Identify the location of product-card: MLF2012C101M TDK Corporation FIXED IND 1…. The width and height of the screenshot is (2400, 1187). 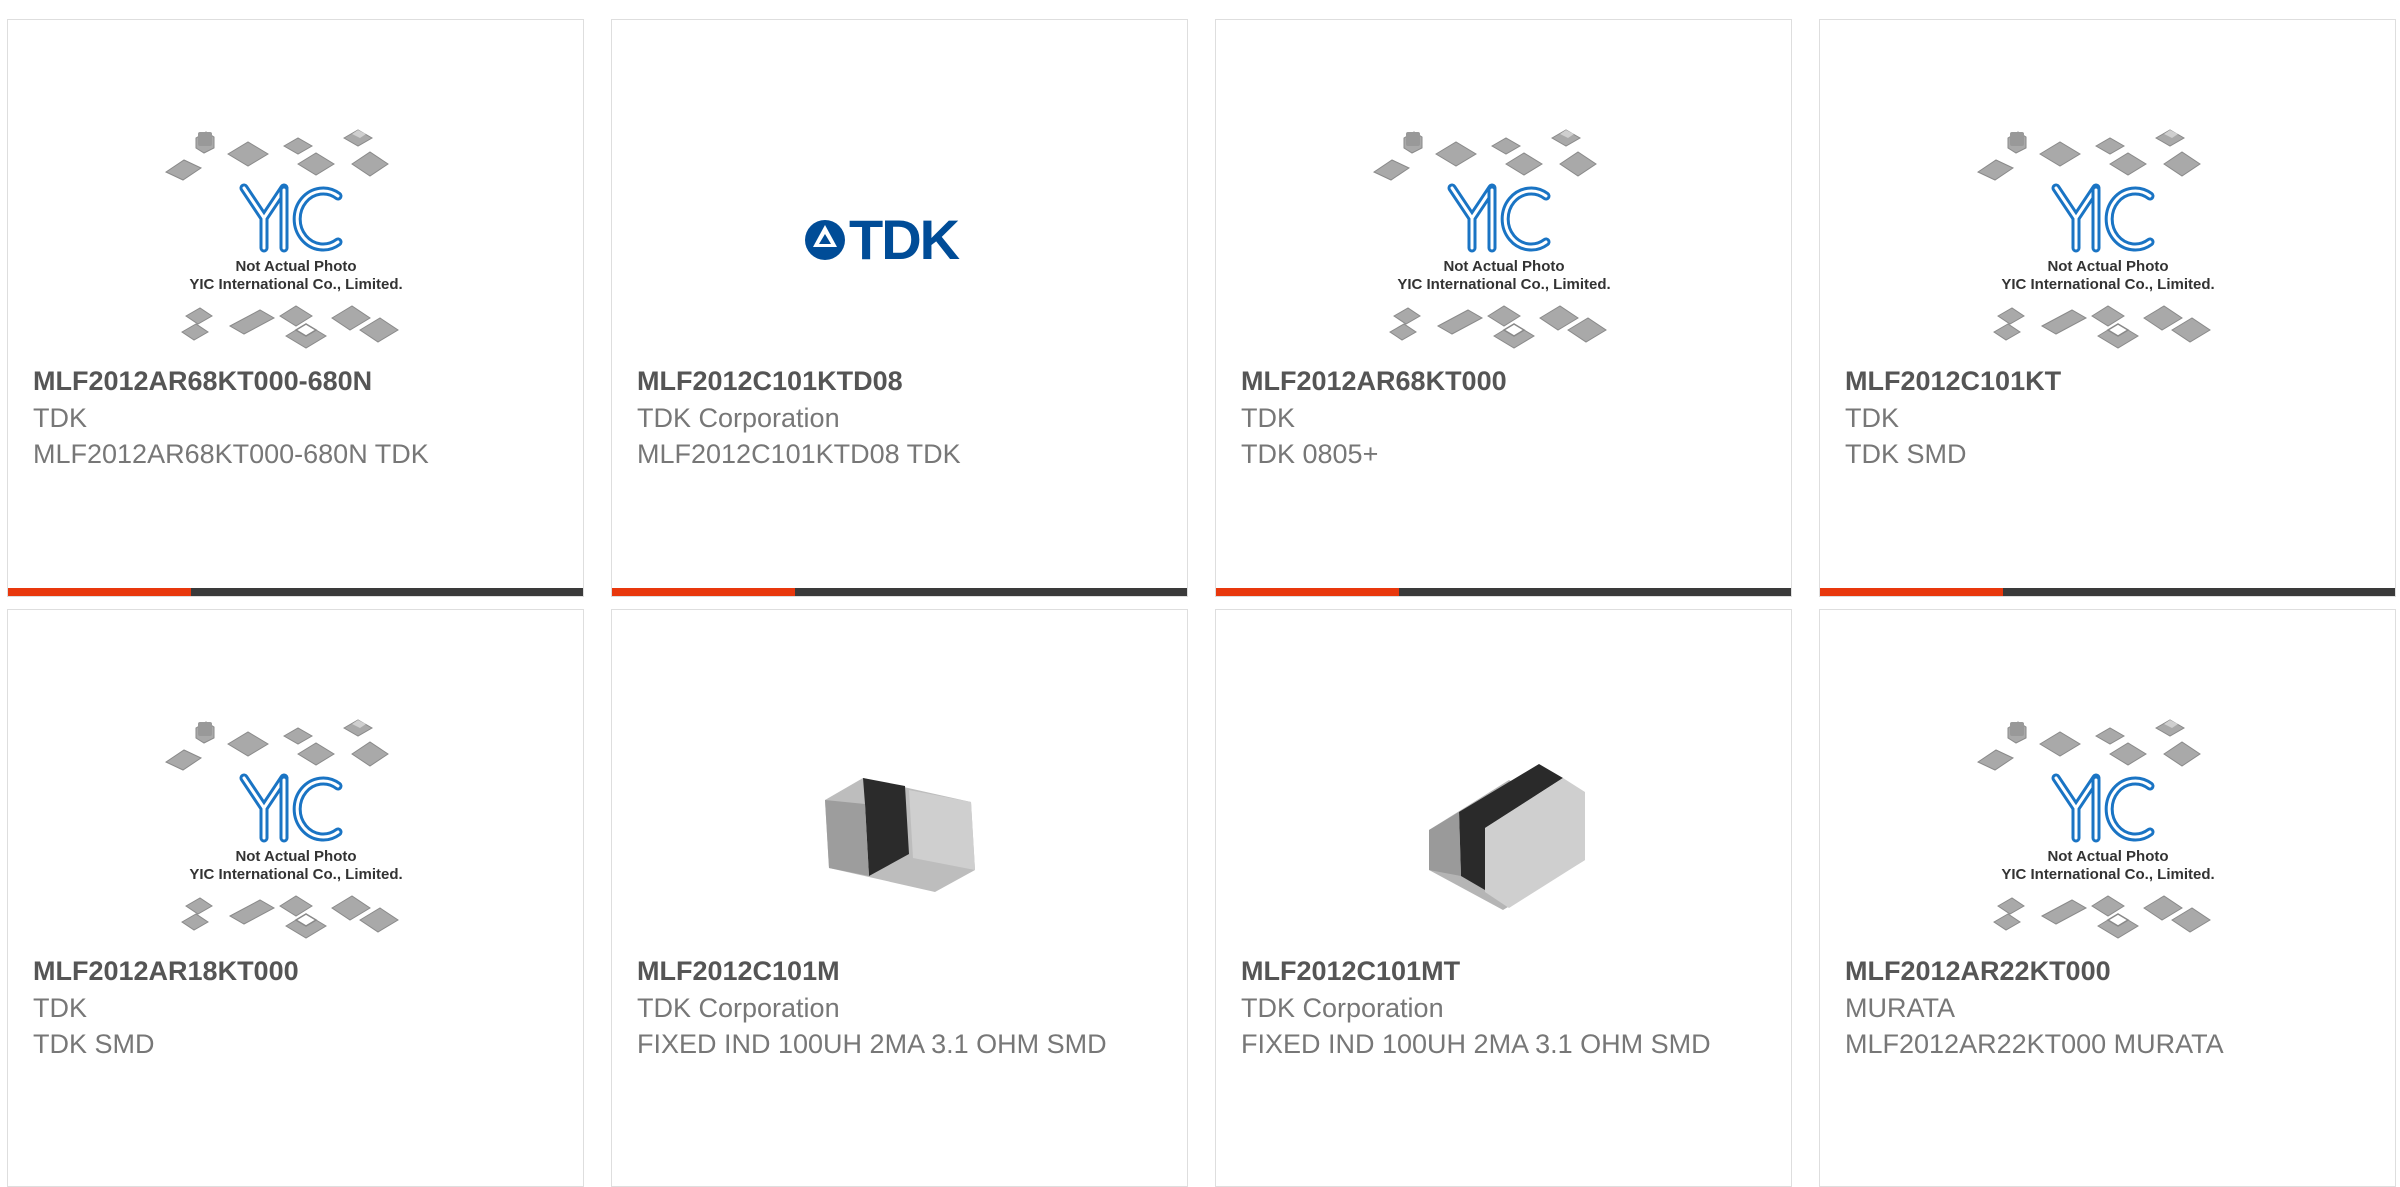
(899, 898).